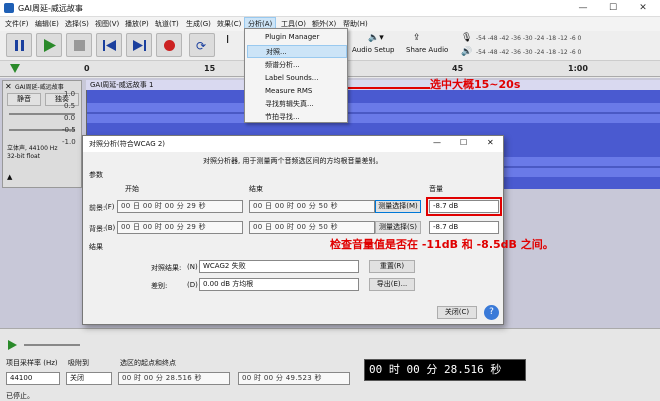 Image resolution: width=660 pixels, height=401 pixels. I want to click on menu-effect: 效果(C), so click(229, 24).